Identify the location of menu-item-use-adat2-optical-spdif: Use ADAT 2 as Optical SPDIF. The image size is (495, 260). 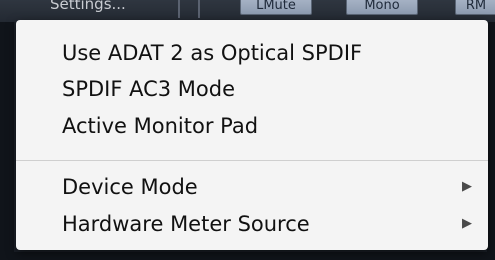
(252, 53).